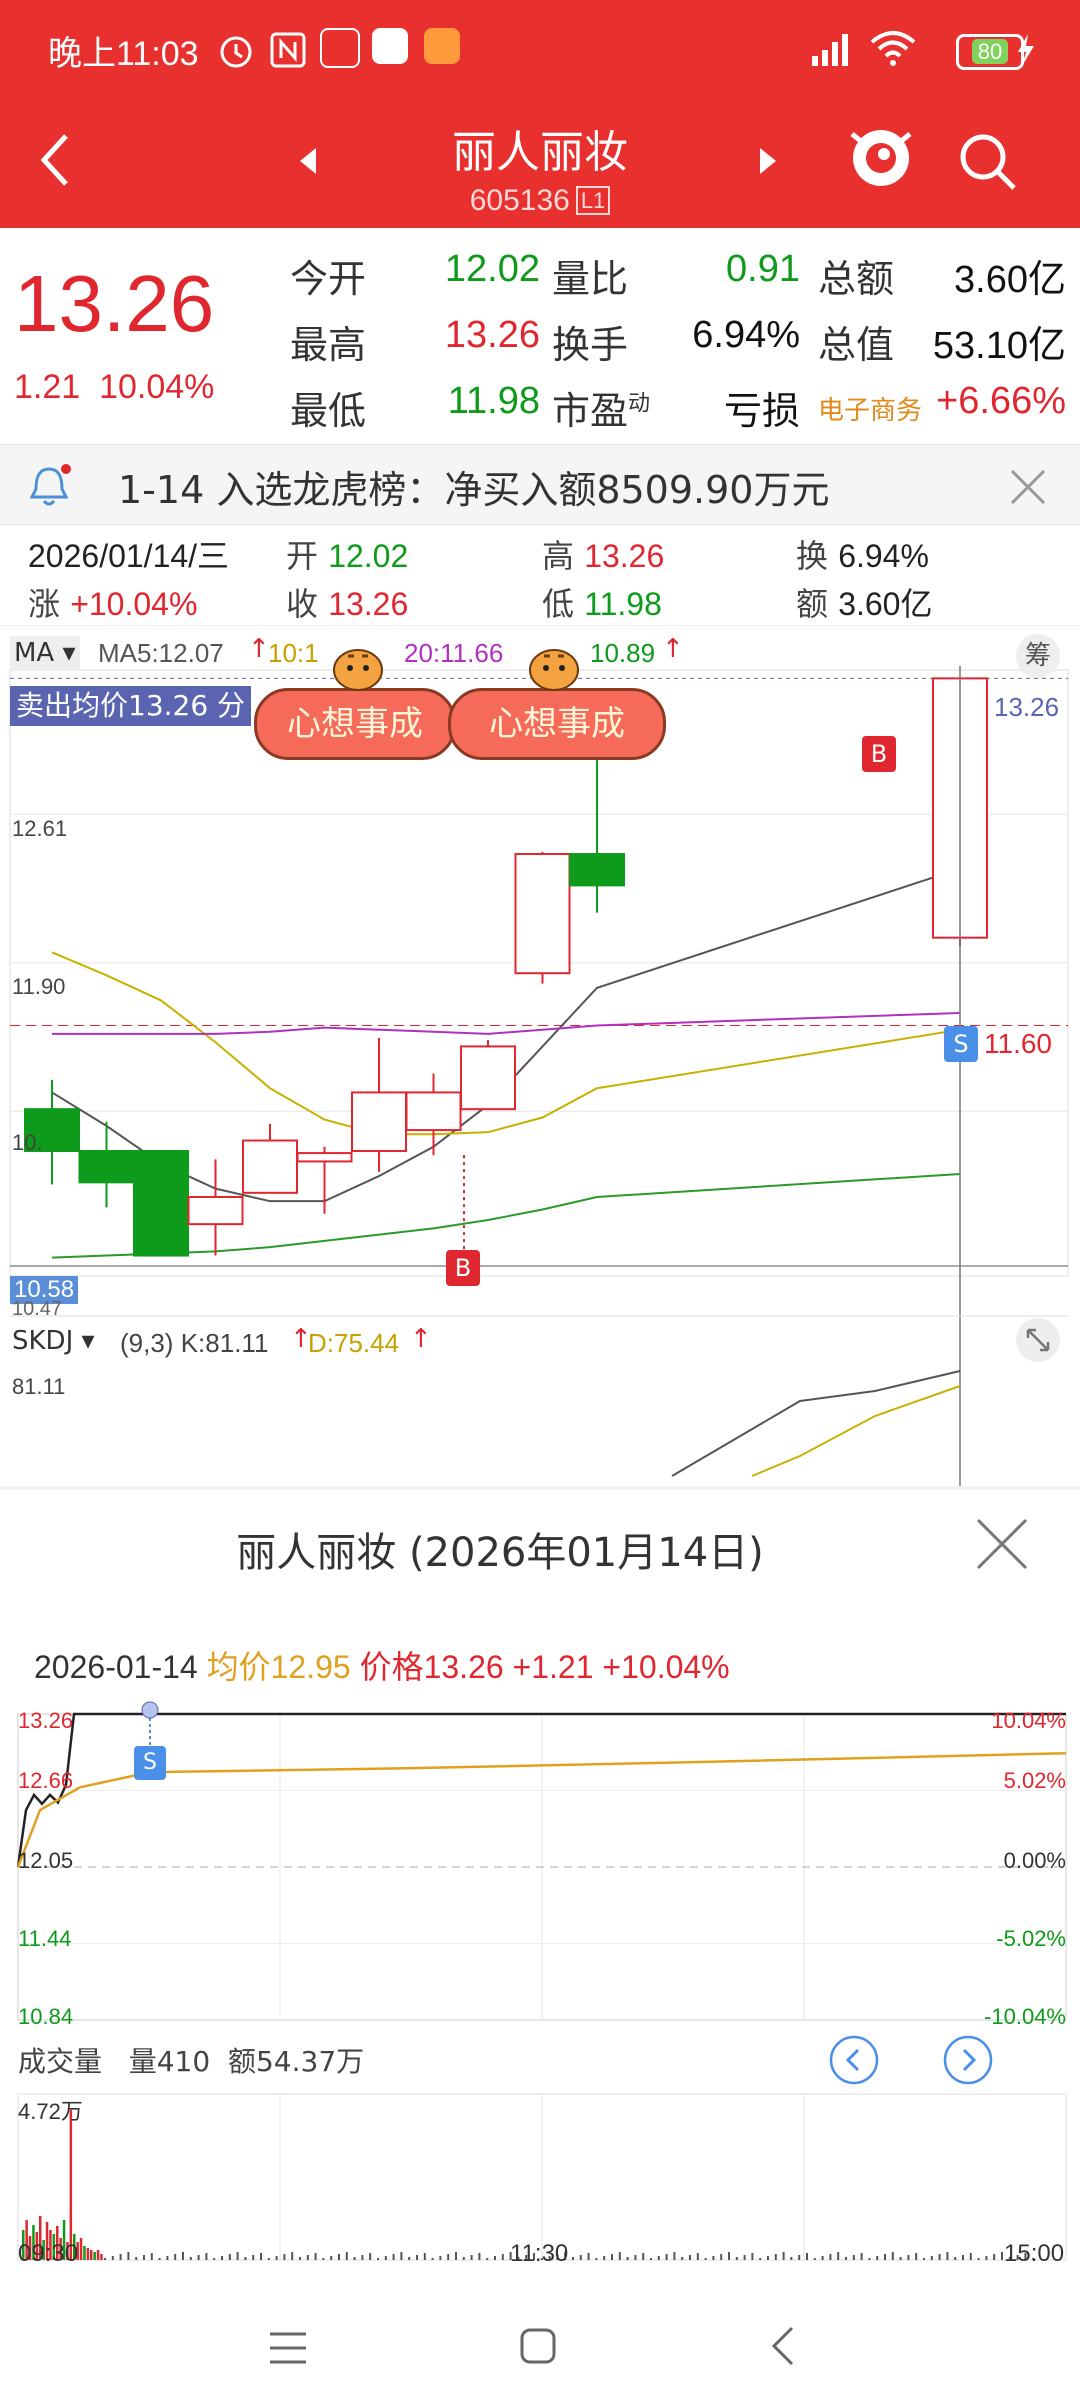  What do you see at coordinates (590, 345) in the screenshot?
I see `turnover-label: 换手` at bounding box center [590, 345].